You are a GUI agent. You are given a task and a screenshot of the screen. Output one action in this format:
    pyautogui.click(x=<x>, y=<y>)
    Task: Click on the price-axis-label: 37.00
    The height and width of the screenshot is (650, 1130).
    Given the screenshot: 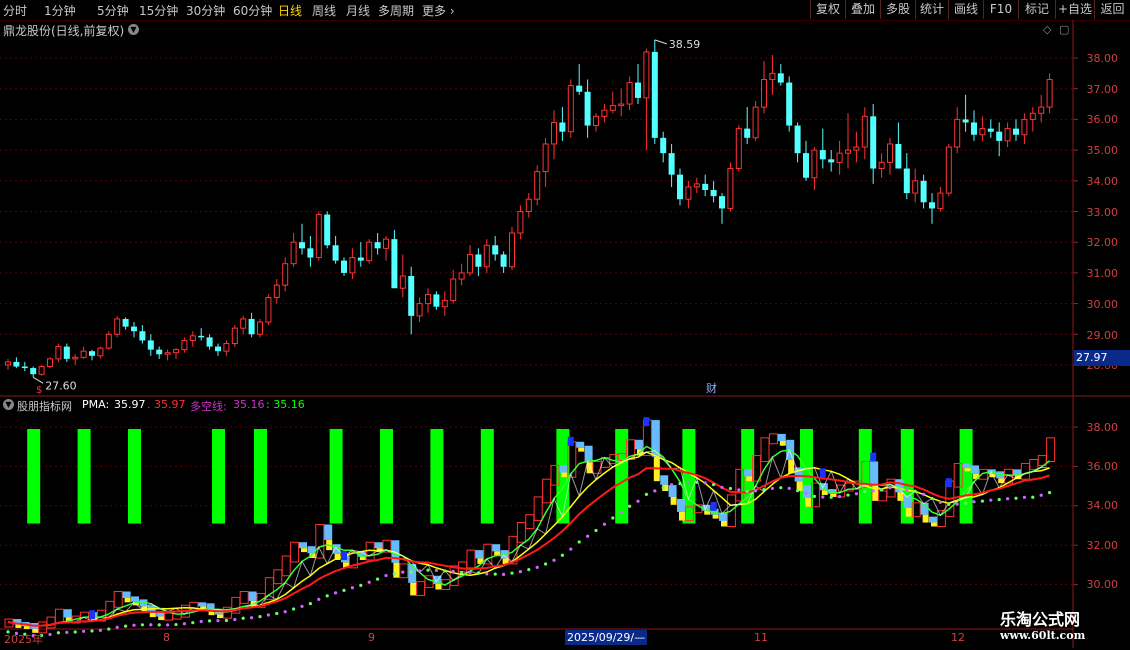 What is the action you would take?
    pyautogui.click(x=1102, y=89)
    